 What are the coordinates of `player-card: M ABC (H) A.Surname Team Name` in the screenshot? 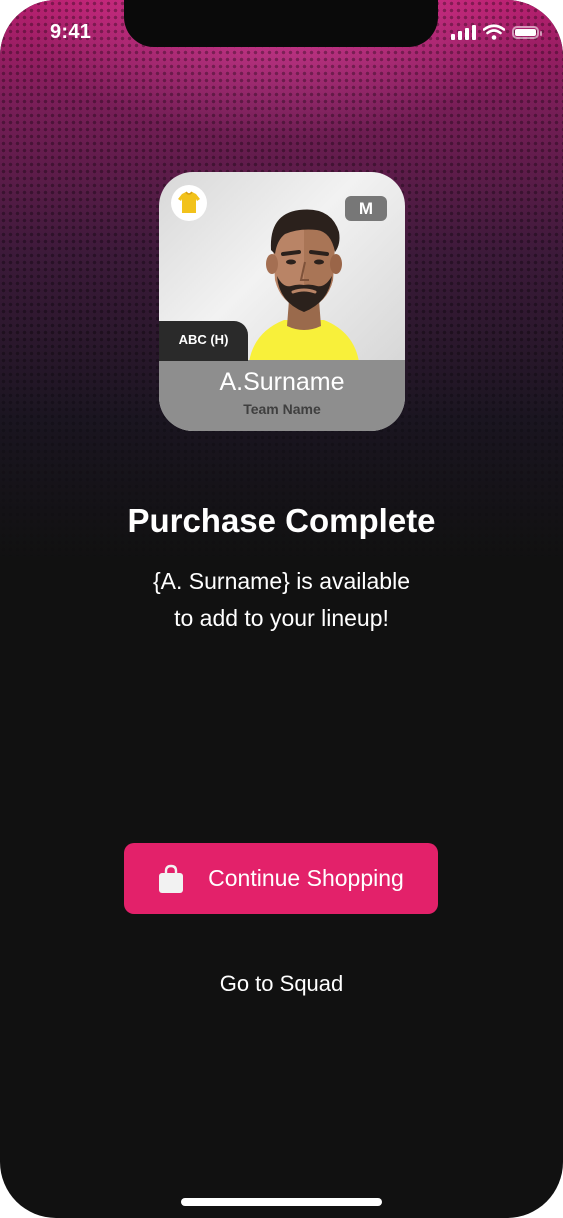 It's located at (282, 301).